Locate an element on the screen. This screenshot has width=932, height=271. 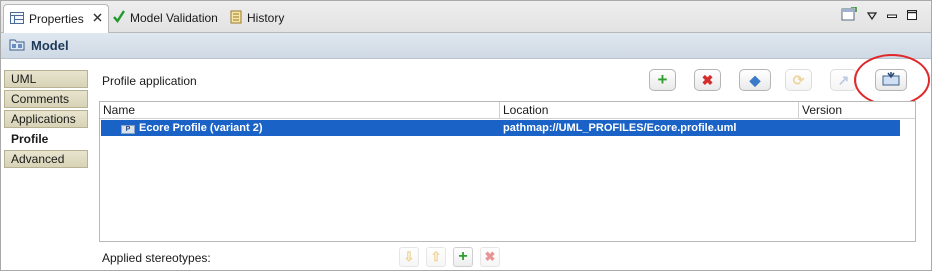
remove-stereotype-button: ✖ is located at coordinates (490, 257).